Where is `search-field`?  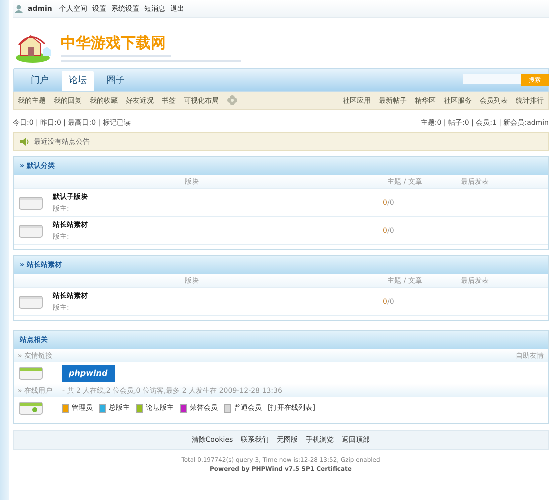 search-field is located at coordinates (492, 79).